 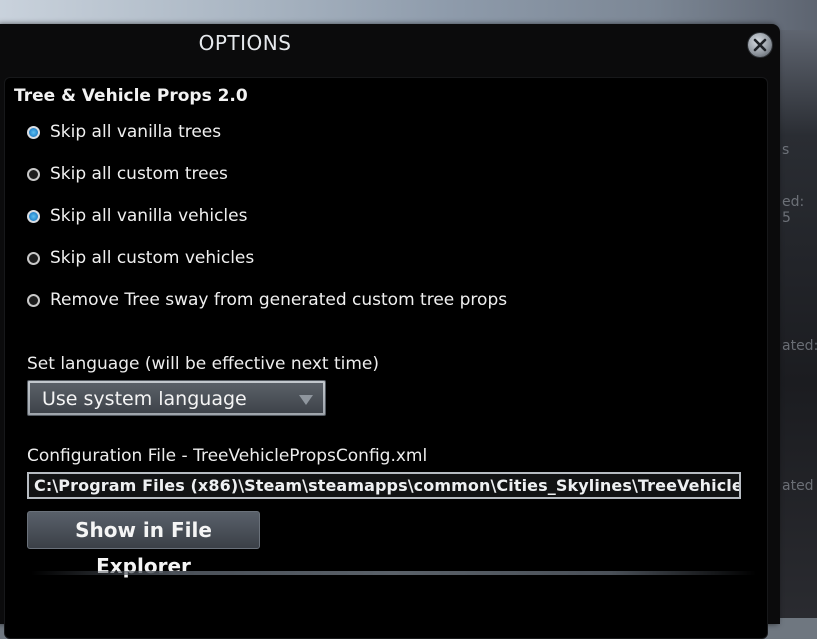 I want to click on option-skip-vanilla-vehicles: Skip all vanilla vehicles, so click(x=137, y=216).